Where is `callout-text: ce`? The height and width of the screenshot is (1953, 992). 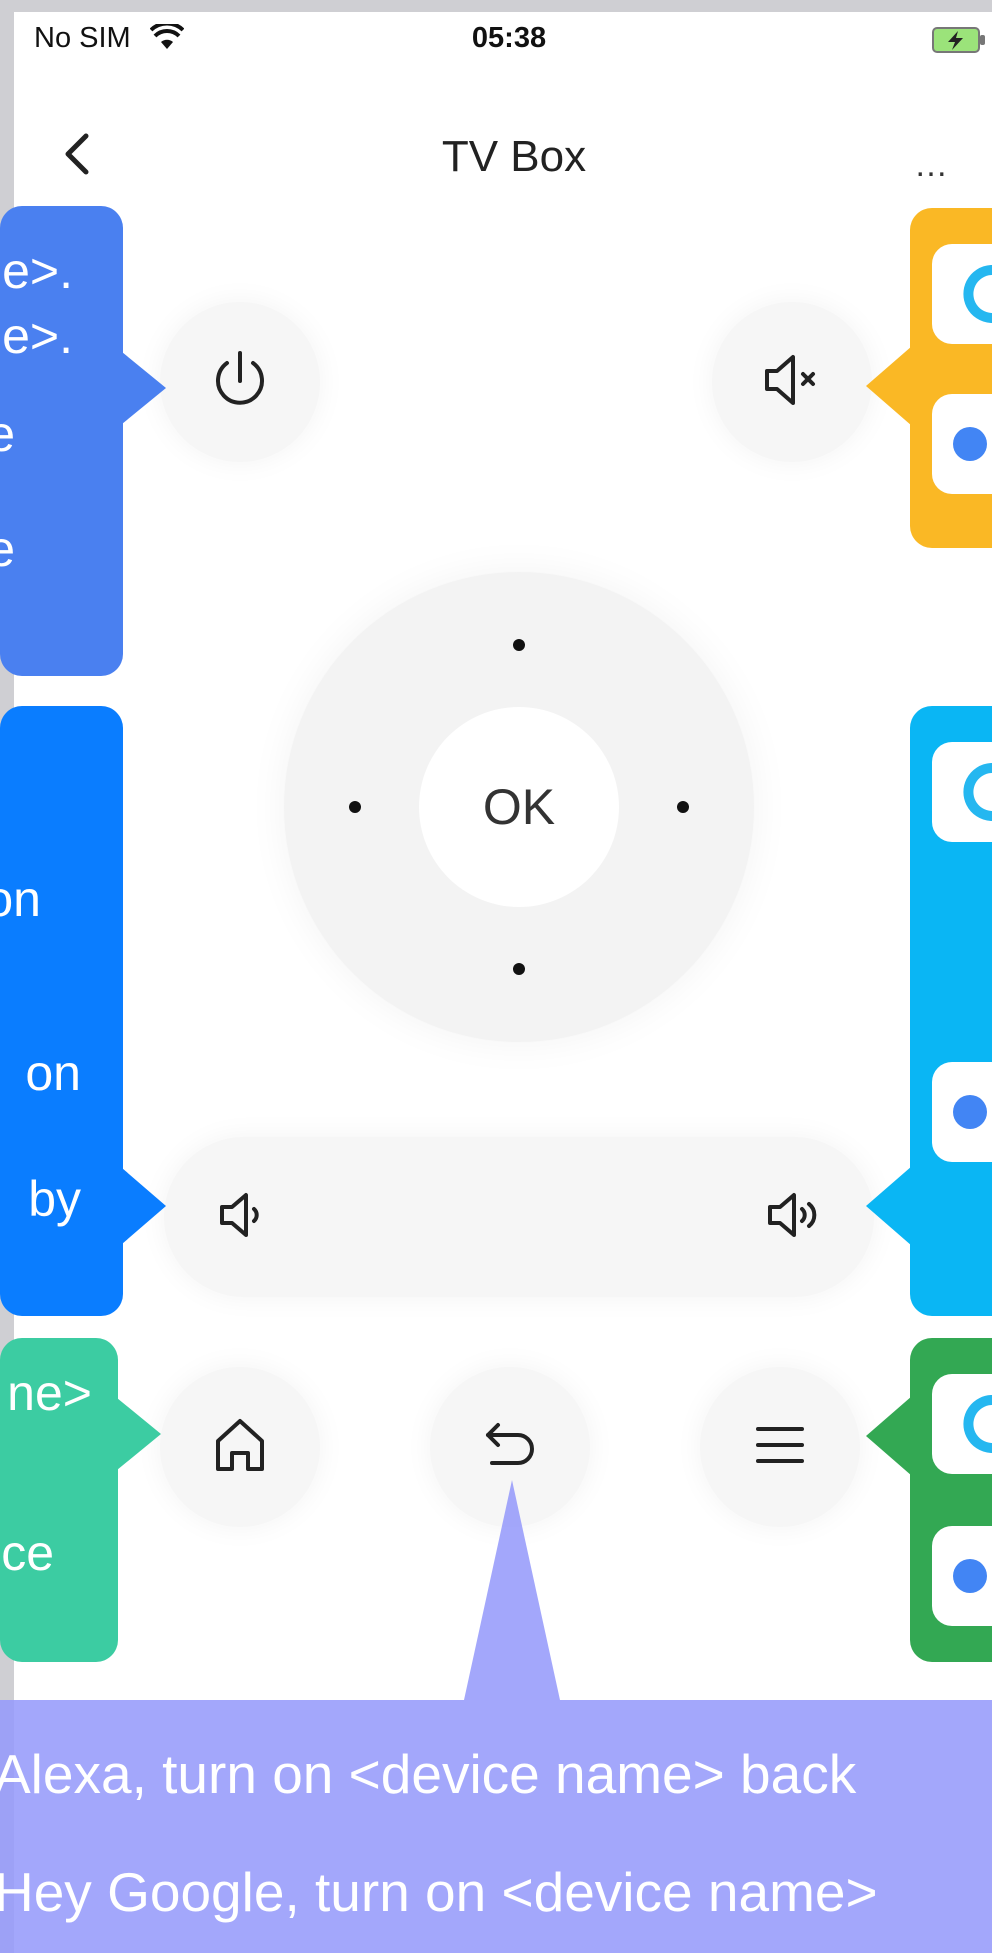
callout-text: ce is located at coordinates (27, 1553).